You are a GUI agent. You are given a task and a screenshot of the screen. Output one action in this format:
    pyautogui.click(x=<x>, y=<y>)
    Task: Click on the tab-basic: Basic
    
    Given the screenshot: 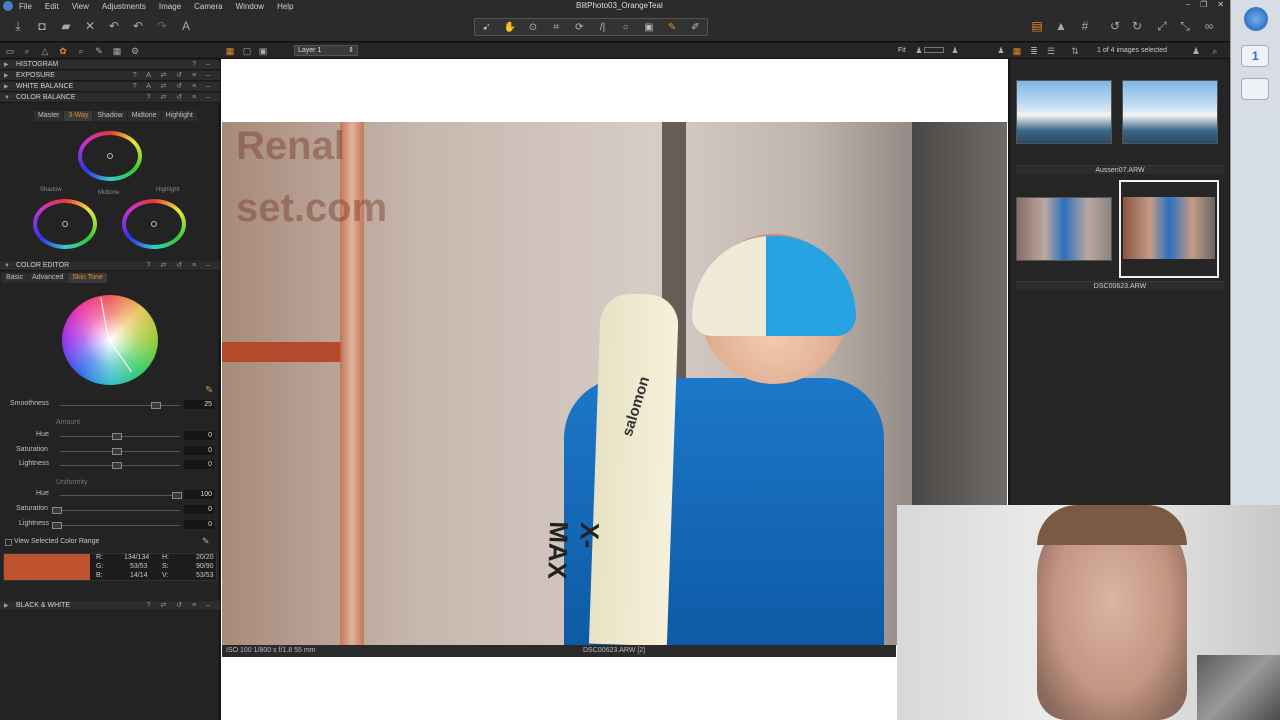 What is the action you would take?
    pyautogui.click(x=15, y=278)
    